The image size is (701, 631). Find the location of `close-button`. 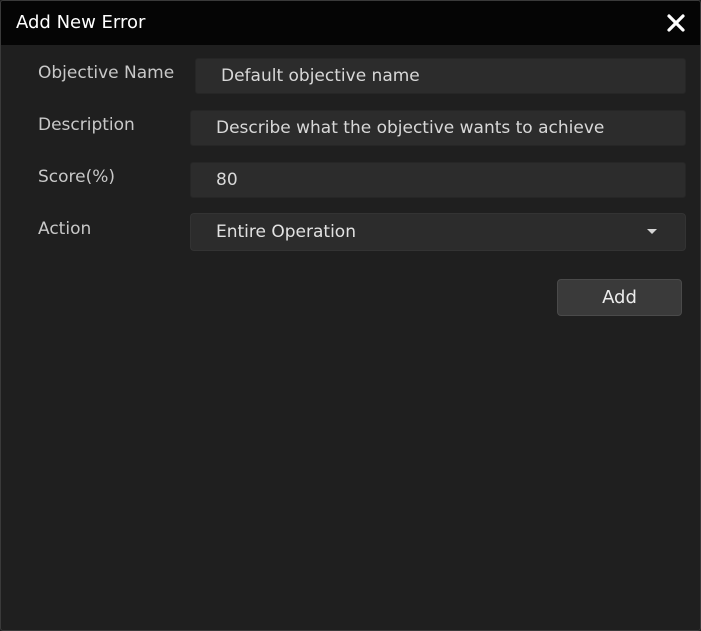

close-button is located at coordinates (676, 23).